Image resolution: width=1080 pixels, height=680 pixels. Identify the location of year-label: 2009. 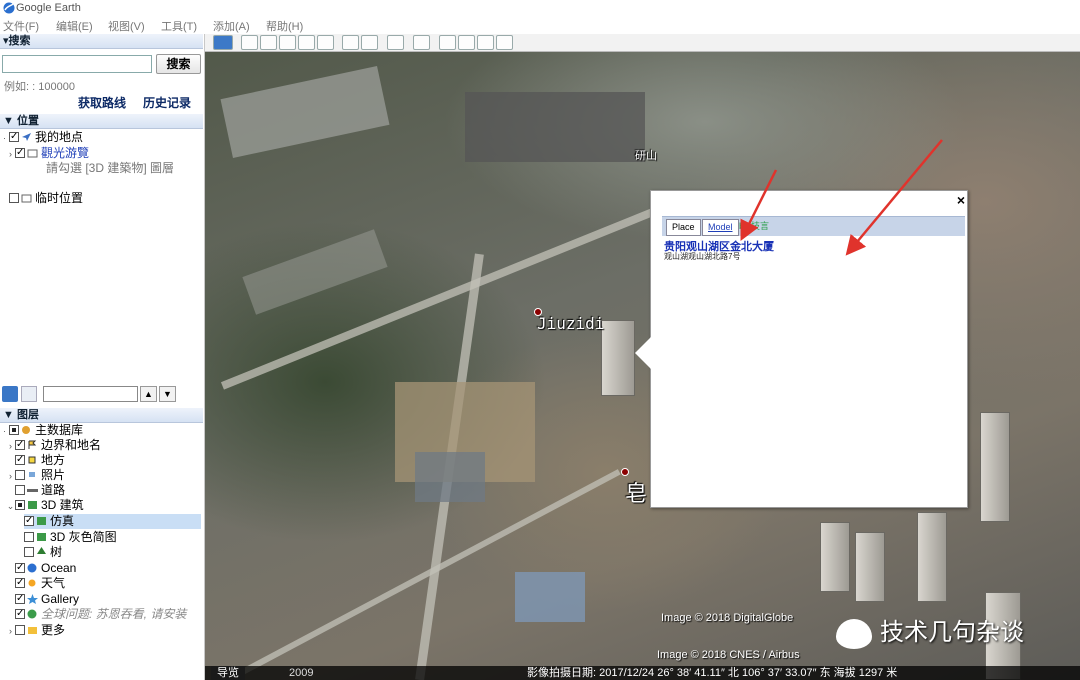
(301, 673).